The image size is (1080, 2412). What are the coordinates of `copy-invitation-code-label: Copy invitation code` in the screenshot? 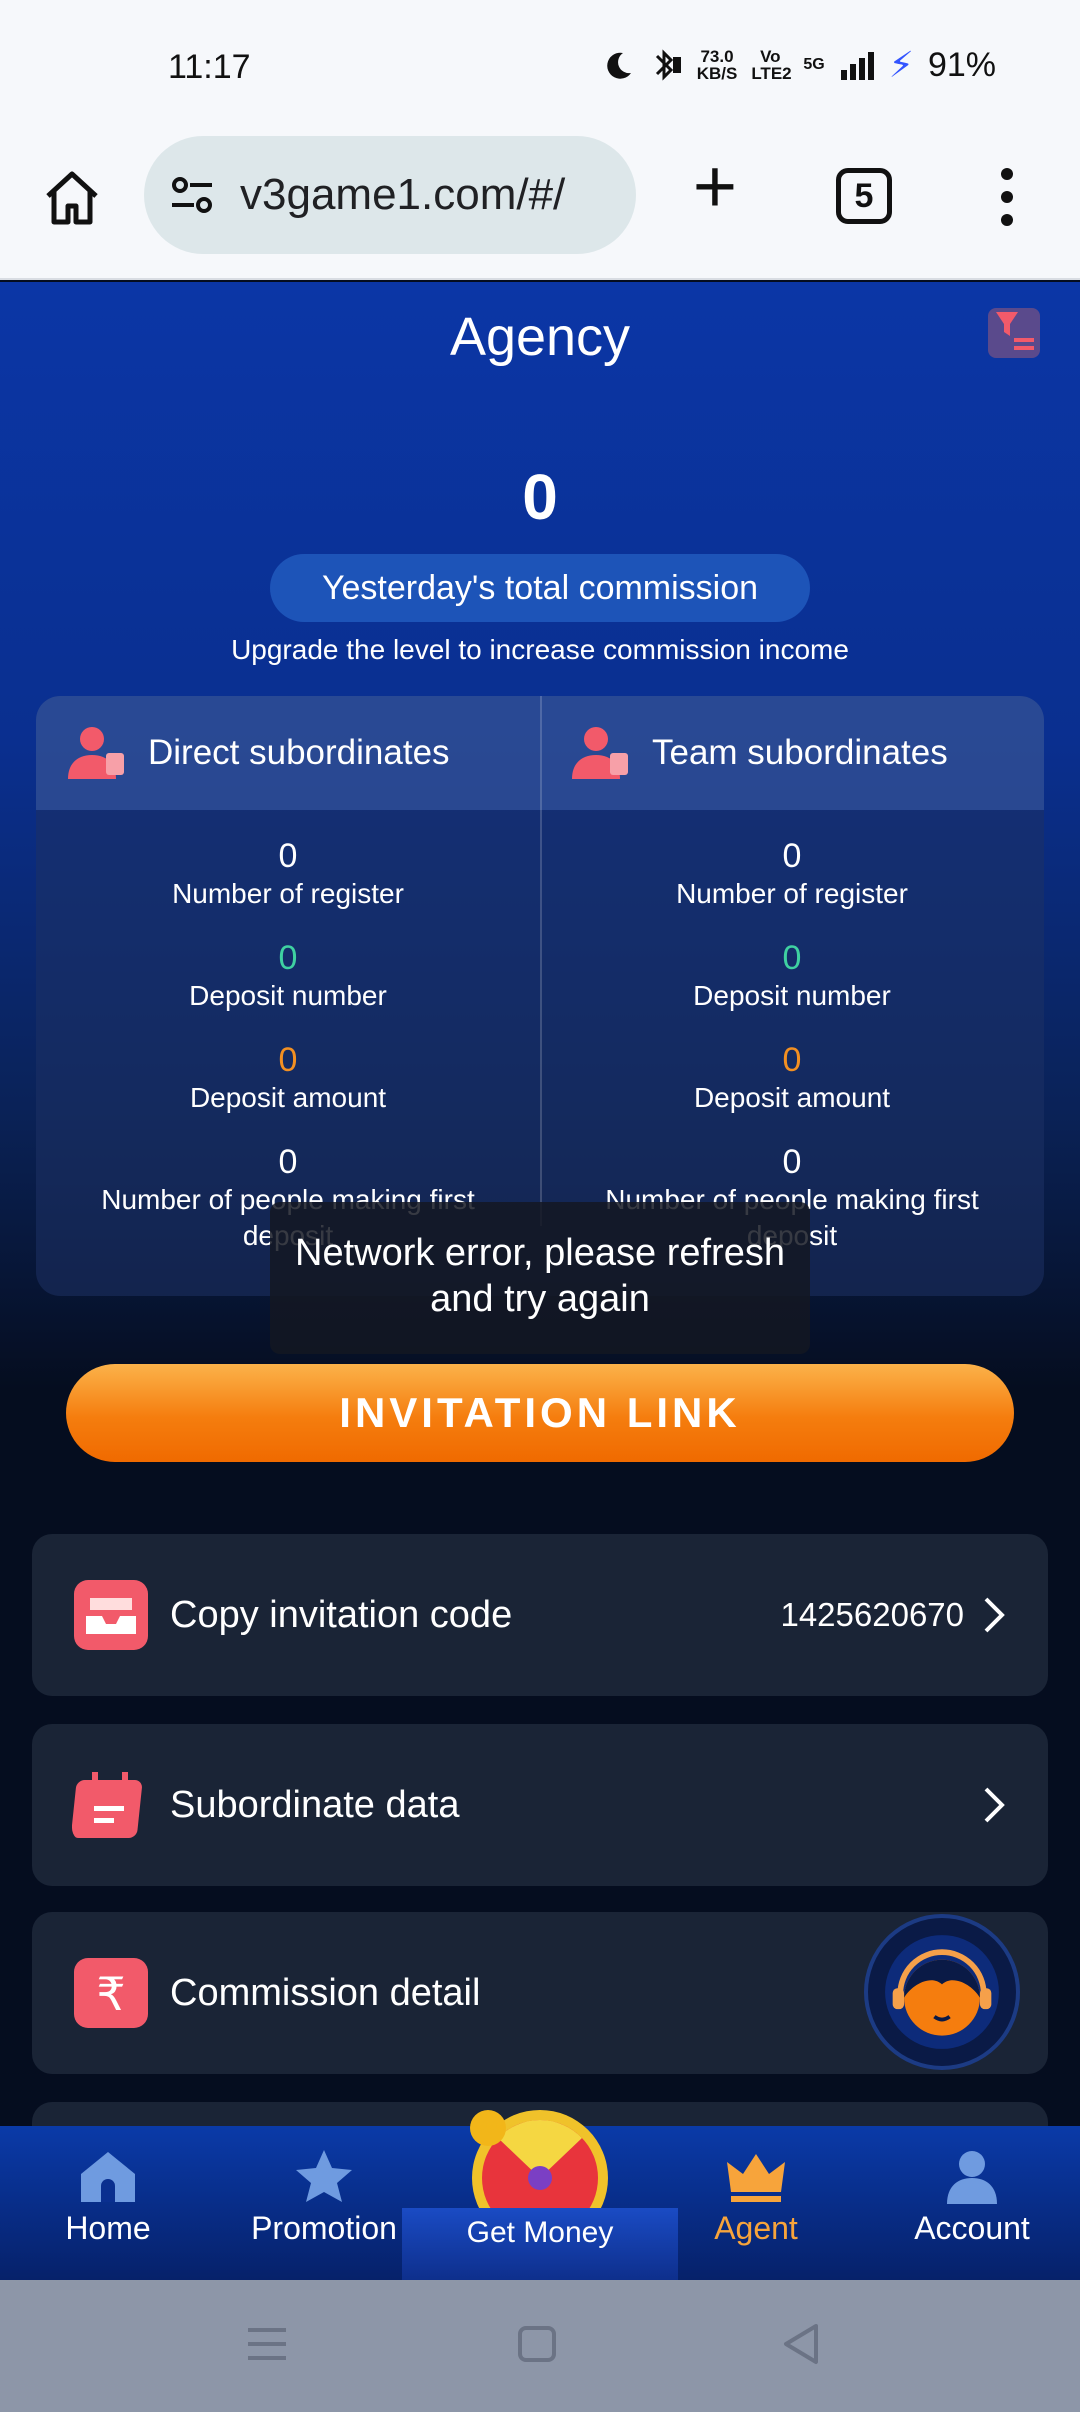 It's located at (341, 1614).